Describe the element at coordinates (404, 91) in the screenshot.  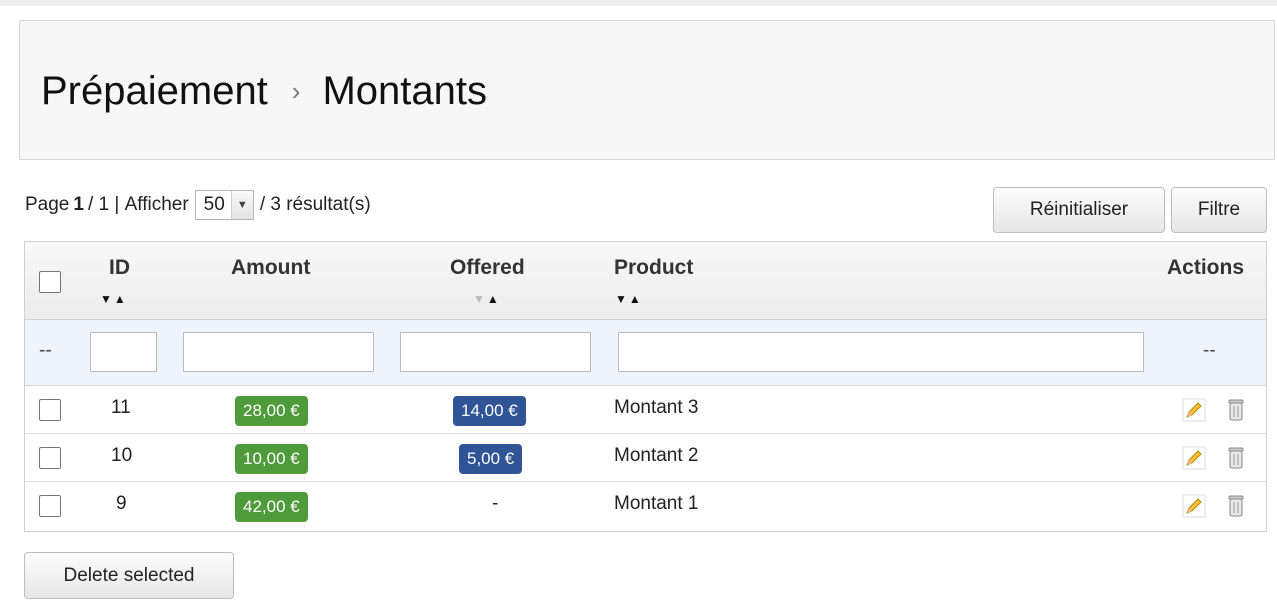
I see `breadcrumb-current: Montants` at that location.